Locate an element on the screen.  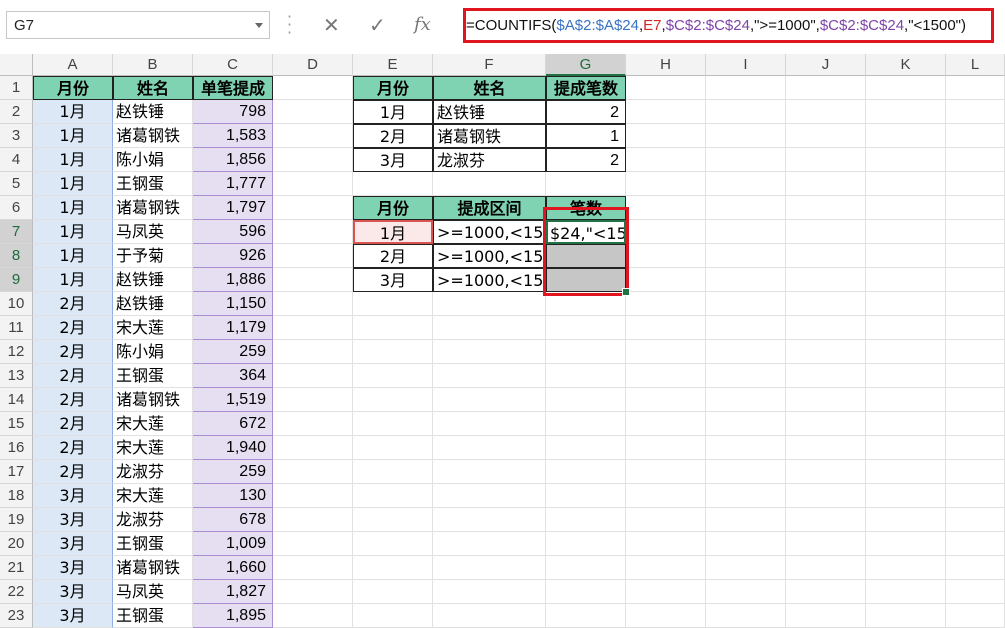
table1-cell-name: 赵铁锤 is located at coordinates (489, 112).